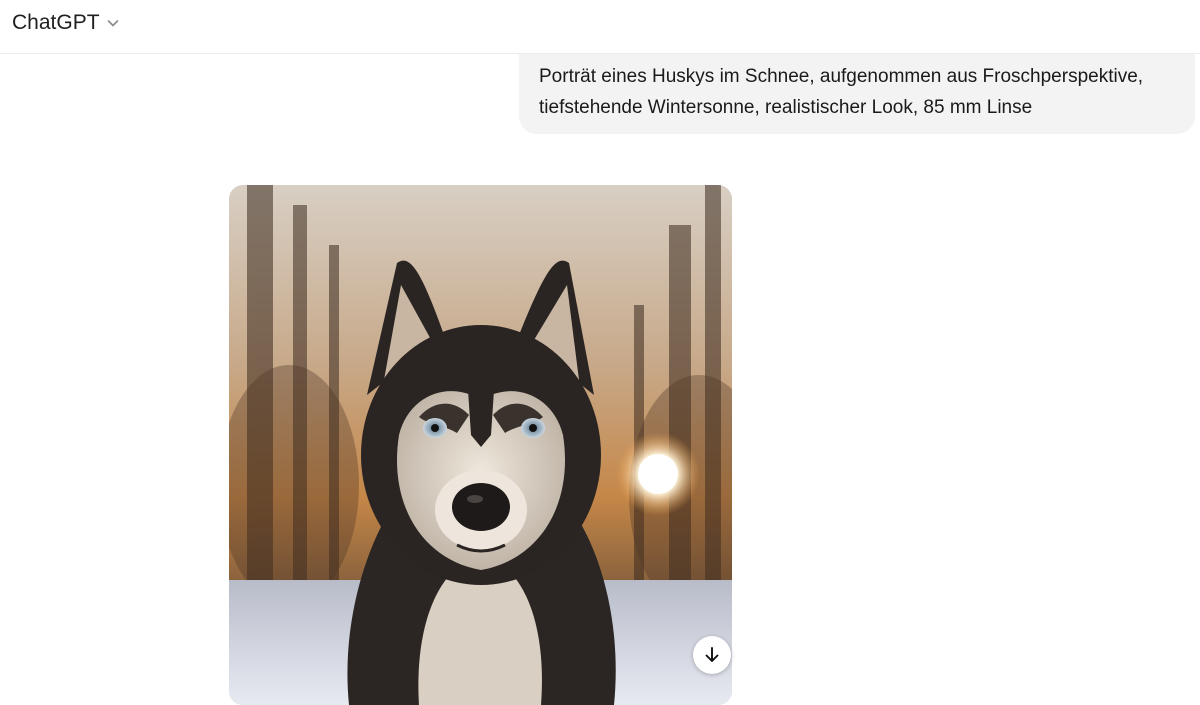 This screenshot has width=1200, height=705. What do you see at coordinates (112, 23) in the screenshot?
I see `chevron-down-icon` at bounding box center [112, 23].